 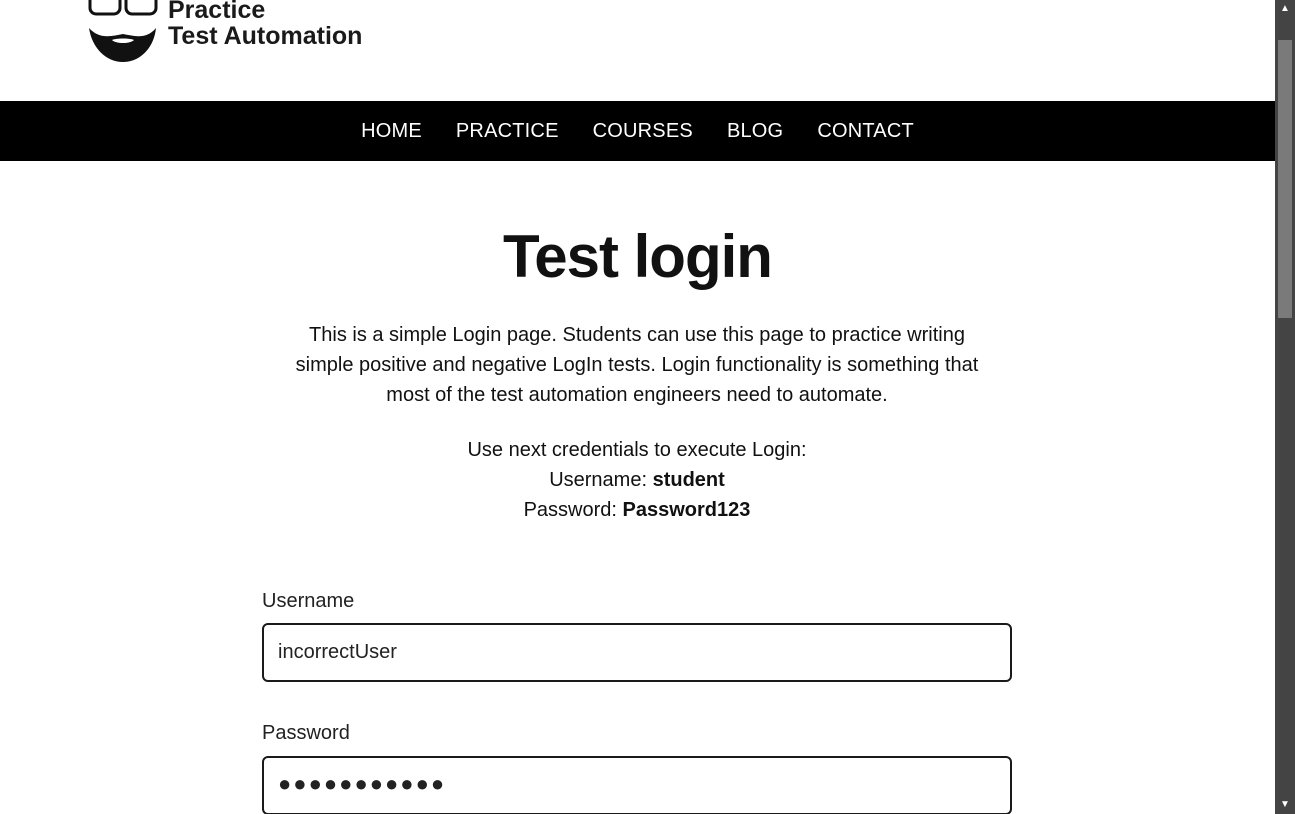 I want to click on nav-courses: COURSES, so click(x=643, y=131).